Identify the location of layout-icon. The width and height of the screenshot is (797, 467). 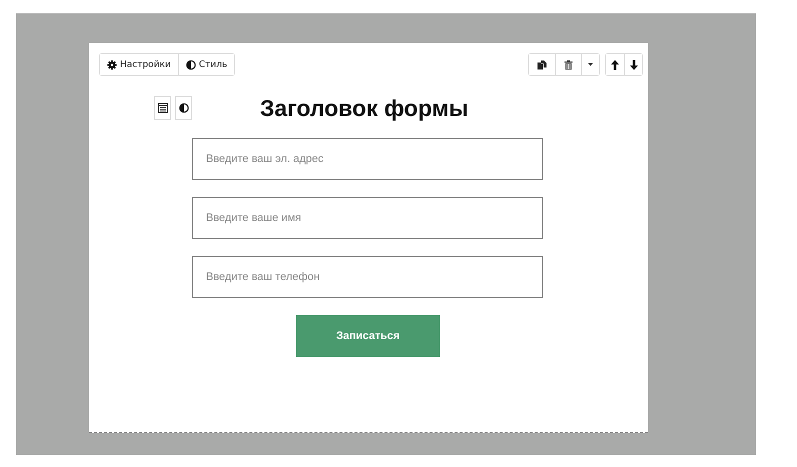
(163, 108).